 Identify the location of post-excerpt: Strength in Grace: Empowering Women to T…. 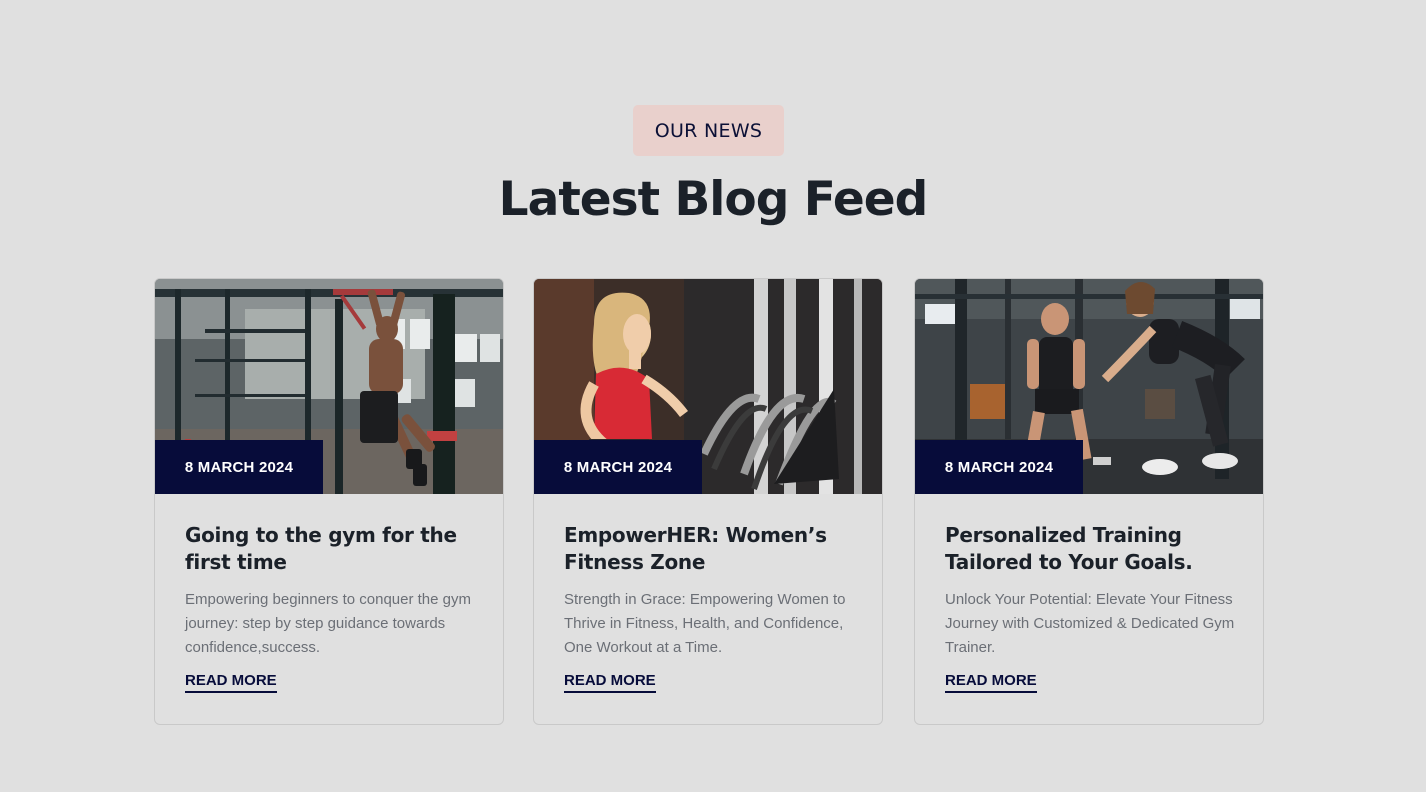
(705, 623).